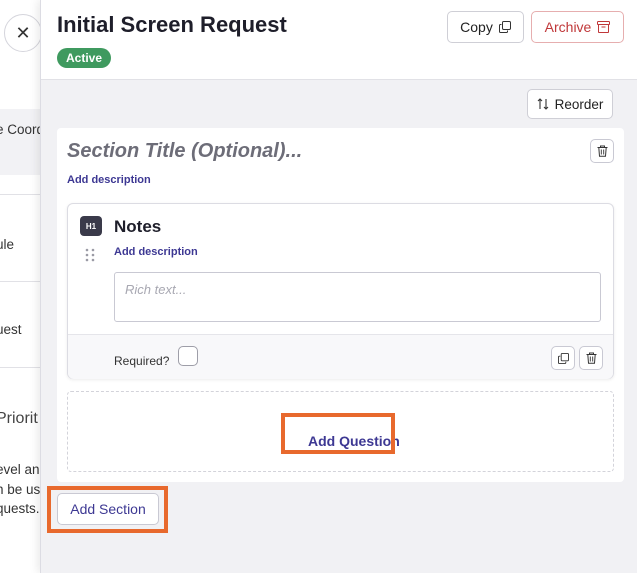 This screenshot has height=573, width=637. What do you see at coordinates (188, 356) in the screenshot?
I see `required-checkbox` at bounding box center [188, 356].